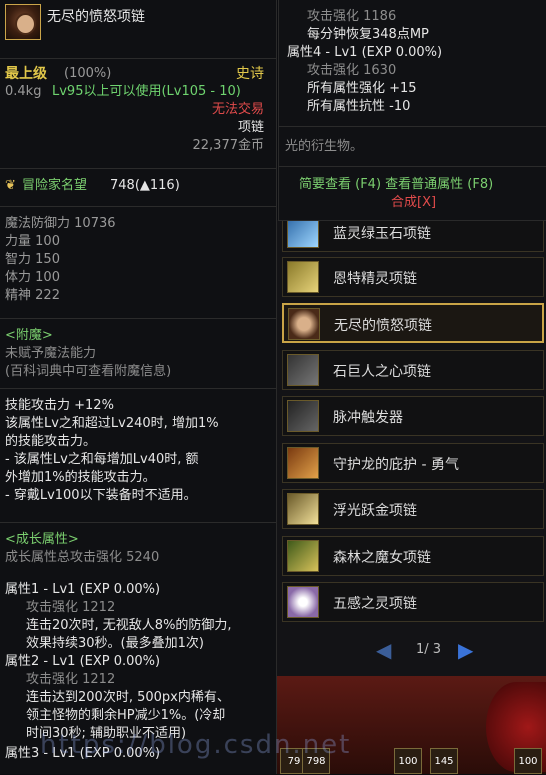 The width and height of the screenshot is (546, 775). What do you see at coordinates (368, 418) in the screenshot?
I see `list-item-label: 脉冲触发器` at bounding box center [368, 418].